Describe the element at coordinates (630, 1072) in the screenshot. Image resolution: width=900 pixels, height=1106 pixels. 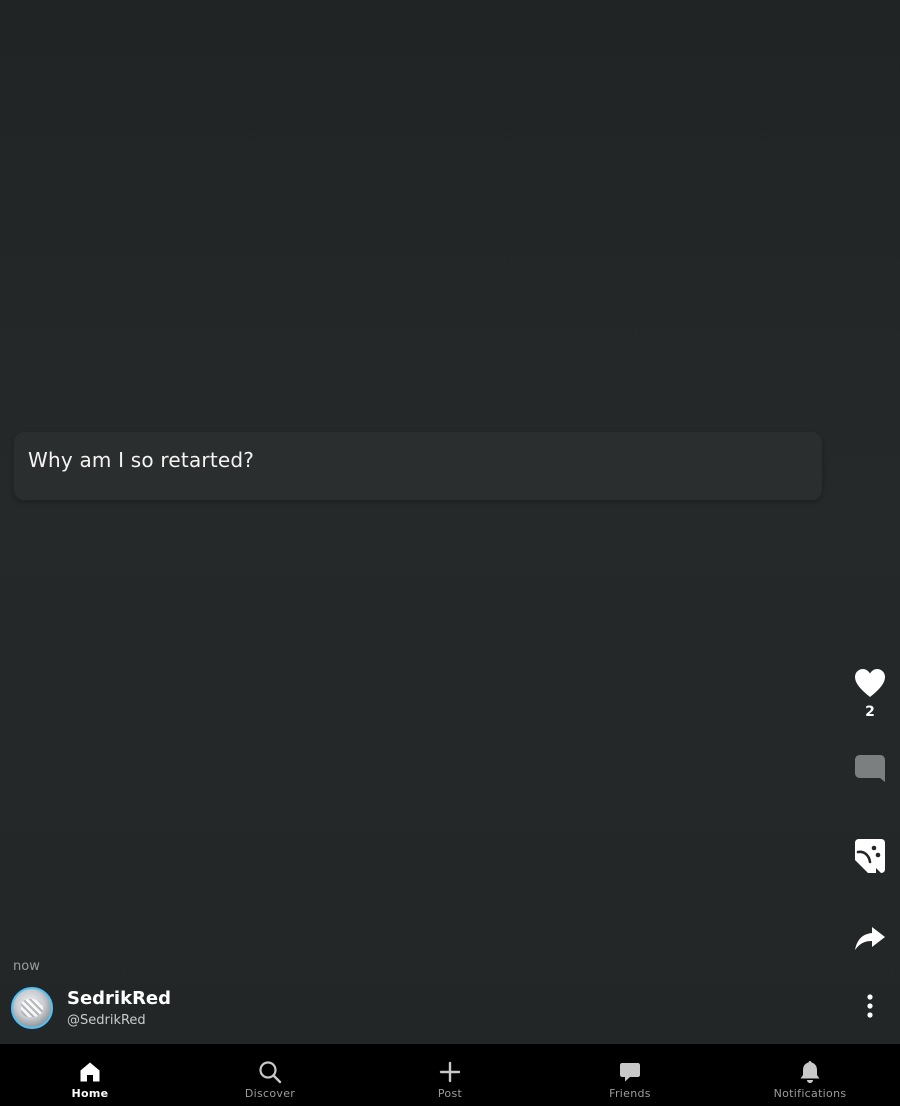
I see `chat-icon` at that location.